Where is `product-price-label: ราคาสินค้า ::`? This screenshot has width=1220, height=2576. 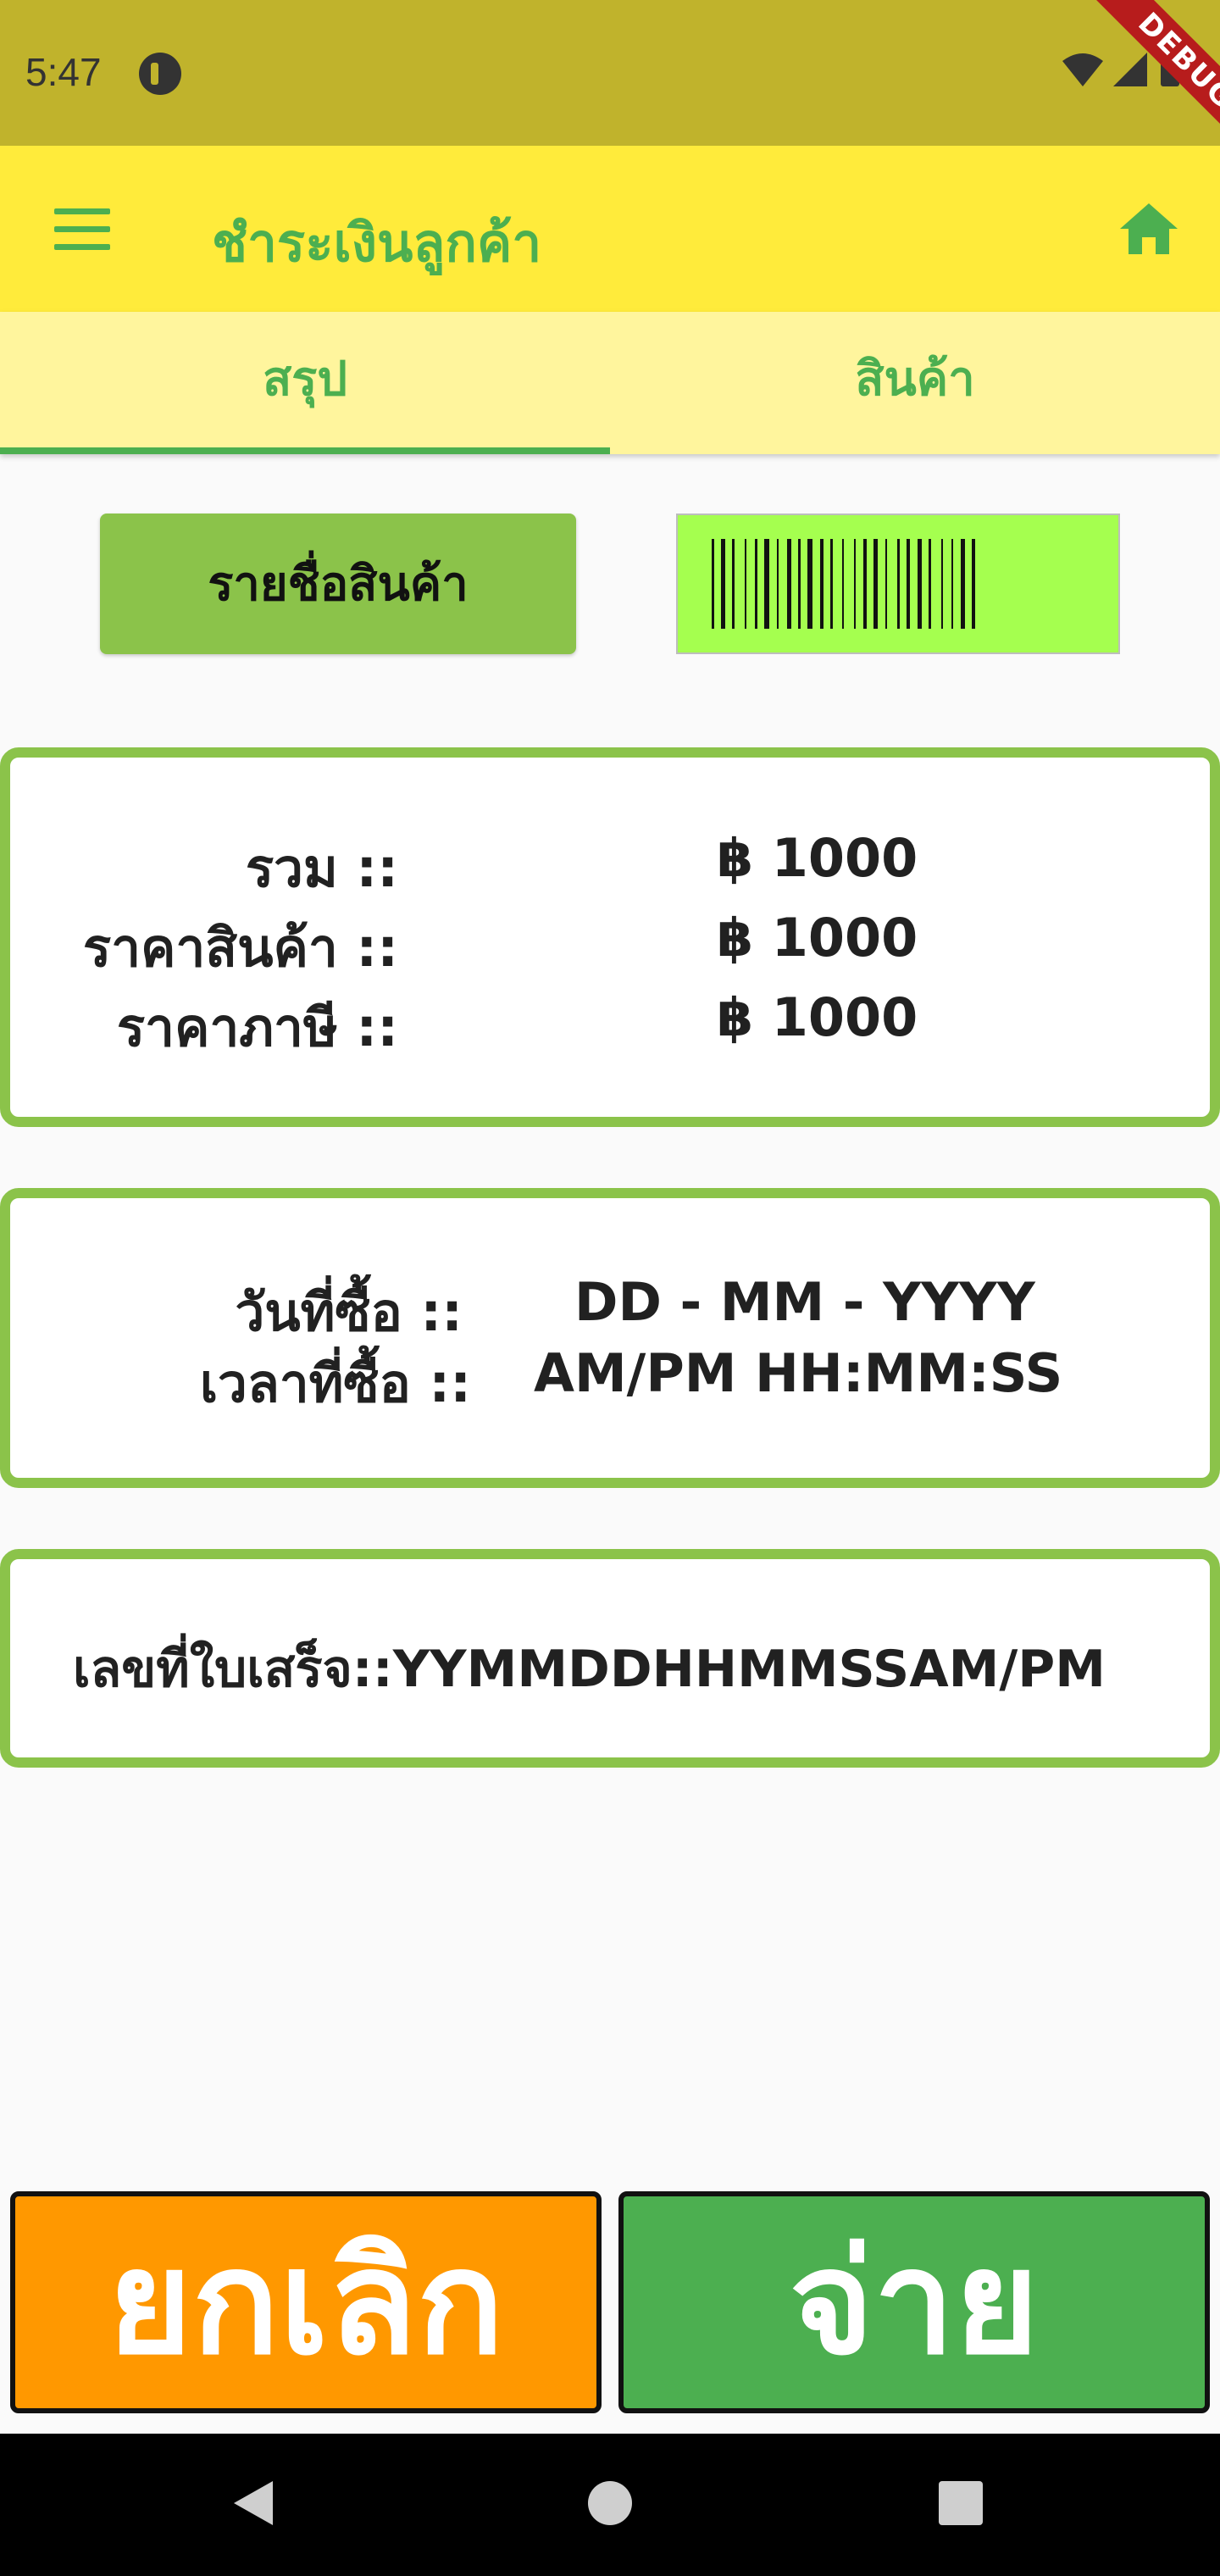 product-price-label: ราคาสินค้า :: is located at coordinates (240, 948).